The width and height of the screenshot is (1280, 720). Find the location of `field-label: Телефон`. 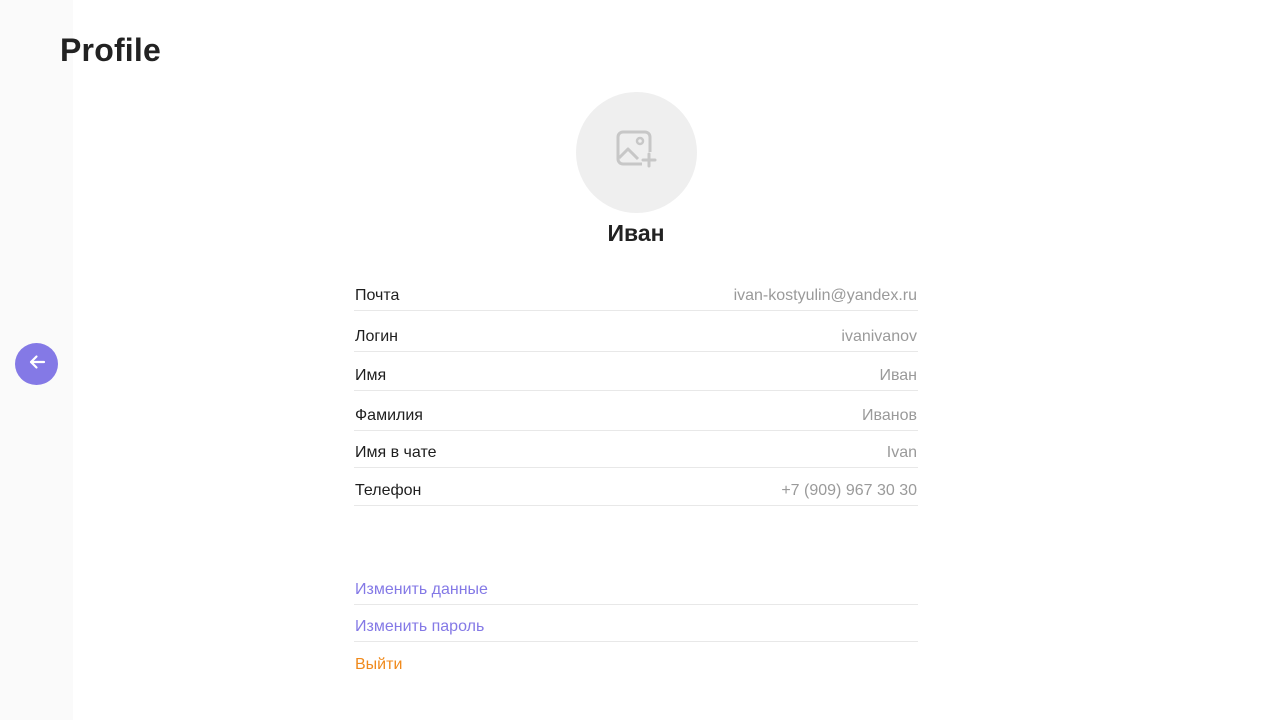

field-label: Телефон is located at coordinates (388, 490).